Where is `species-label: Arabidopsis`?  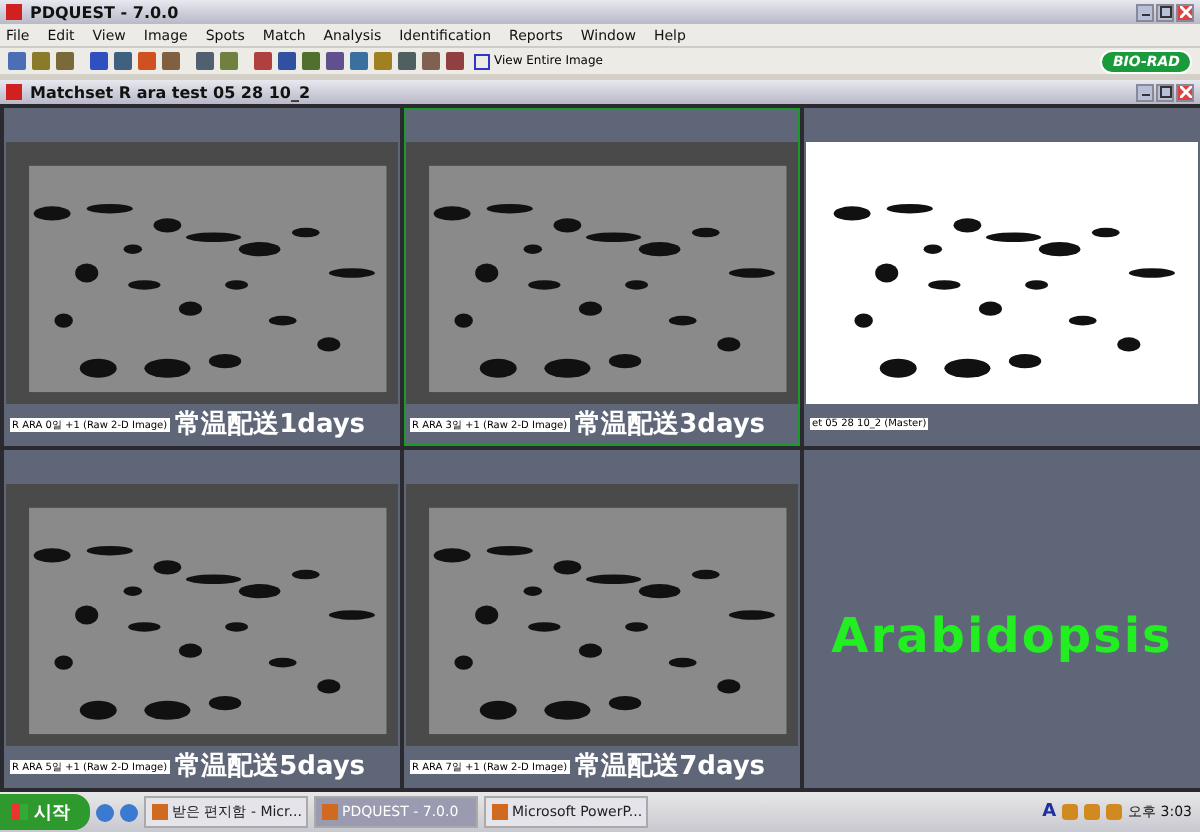
species-label: Arabidopsis is located at coordinates (1002, 635).